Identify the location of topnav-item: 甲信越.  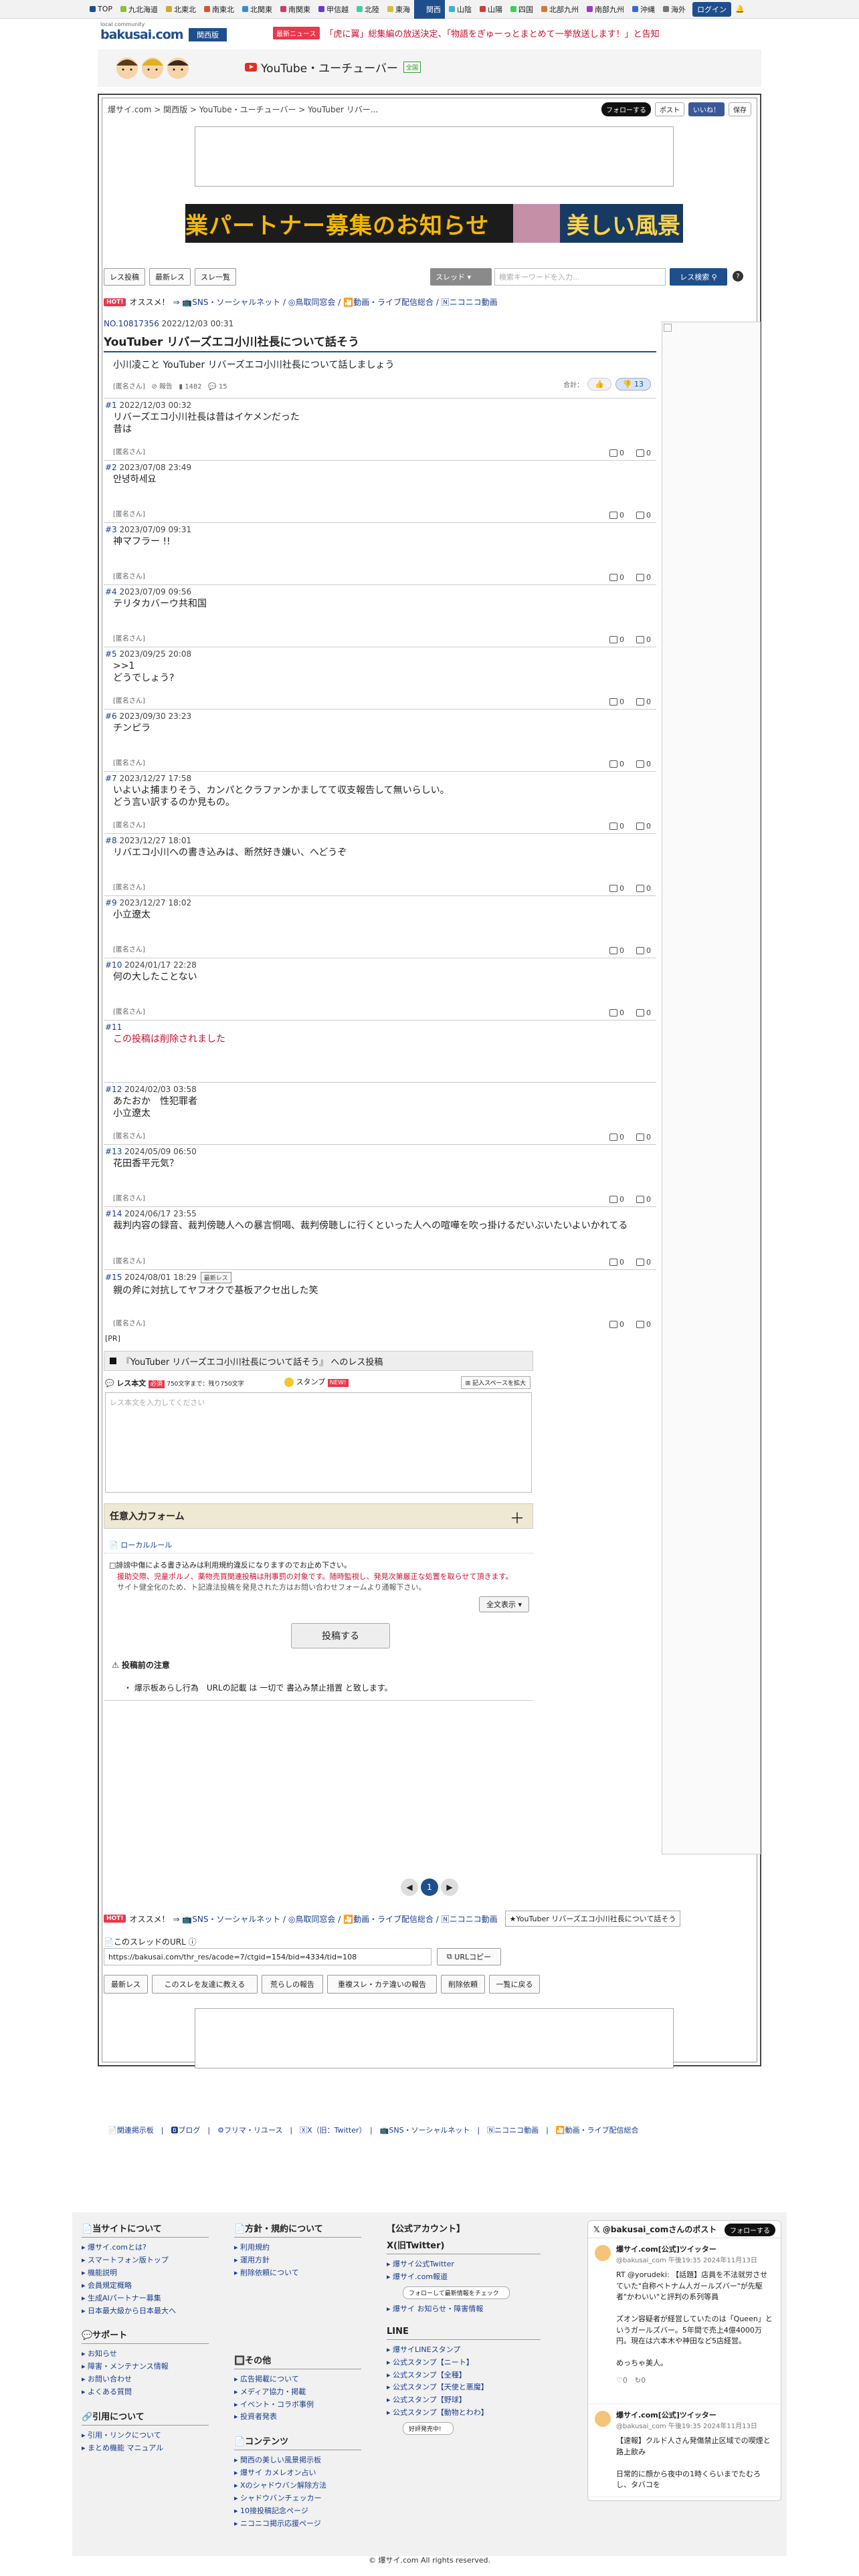
(333, 9).